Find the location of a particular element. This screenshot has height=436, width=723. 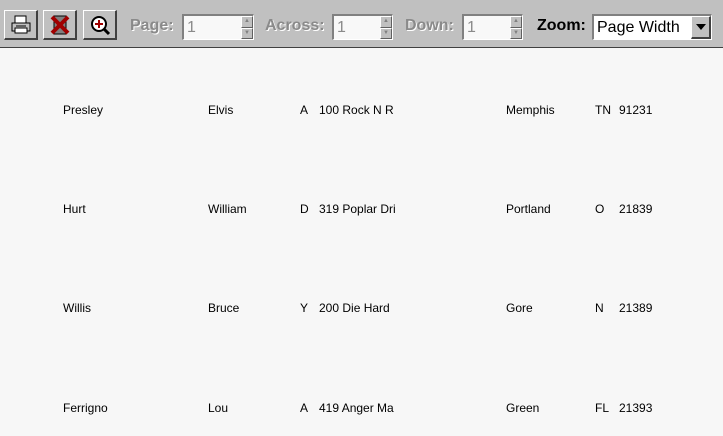

first-name: Elvis is located at coordinates (221, 110).